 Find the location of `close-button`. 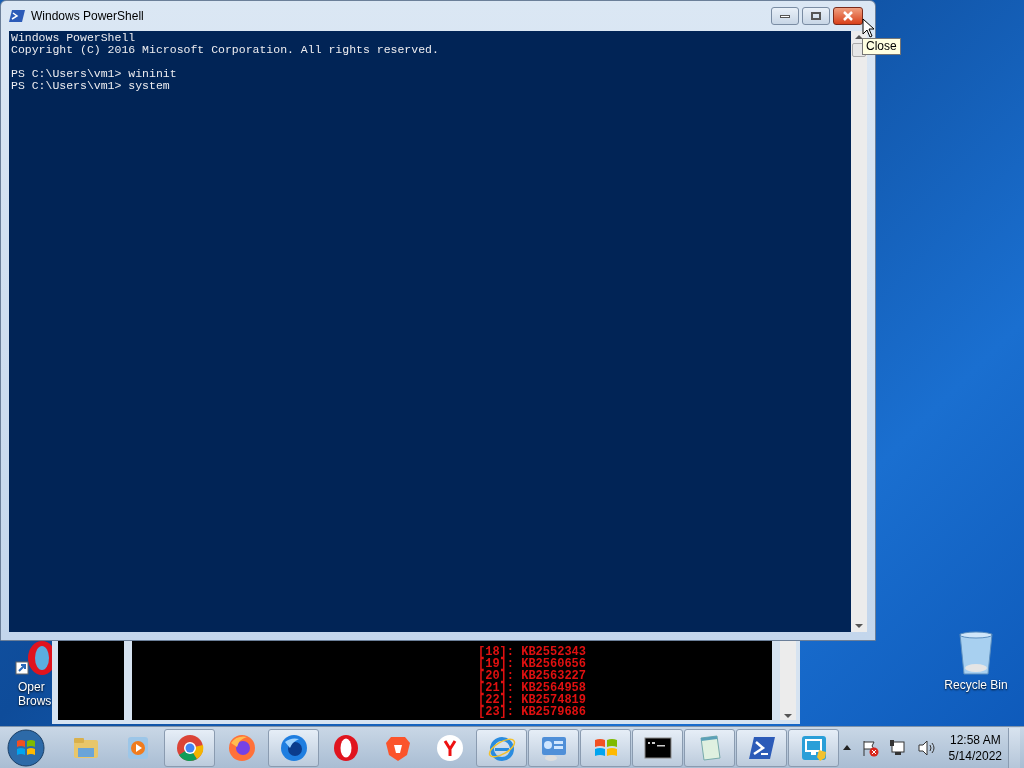

close-button is located at coordinates (848, 16).